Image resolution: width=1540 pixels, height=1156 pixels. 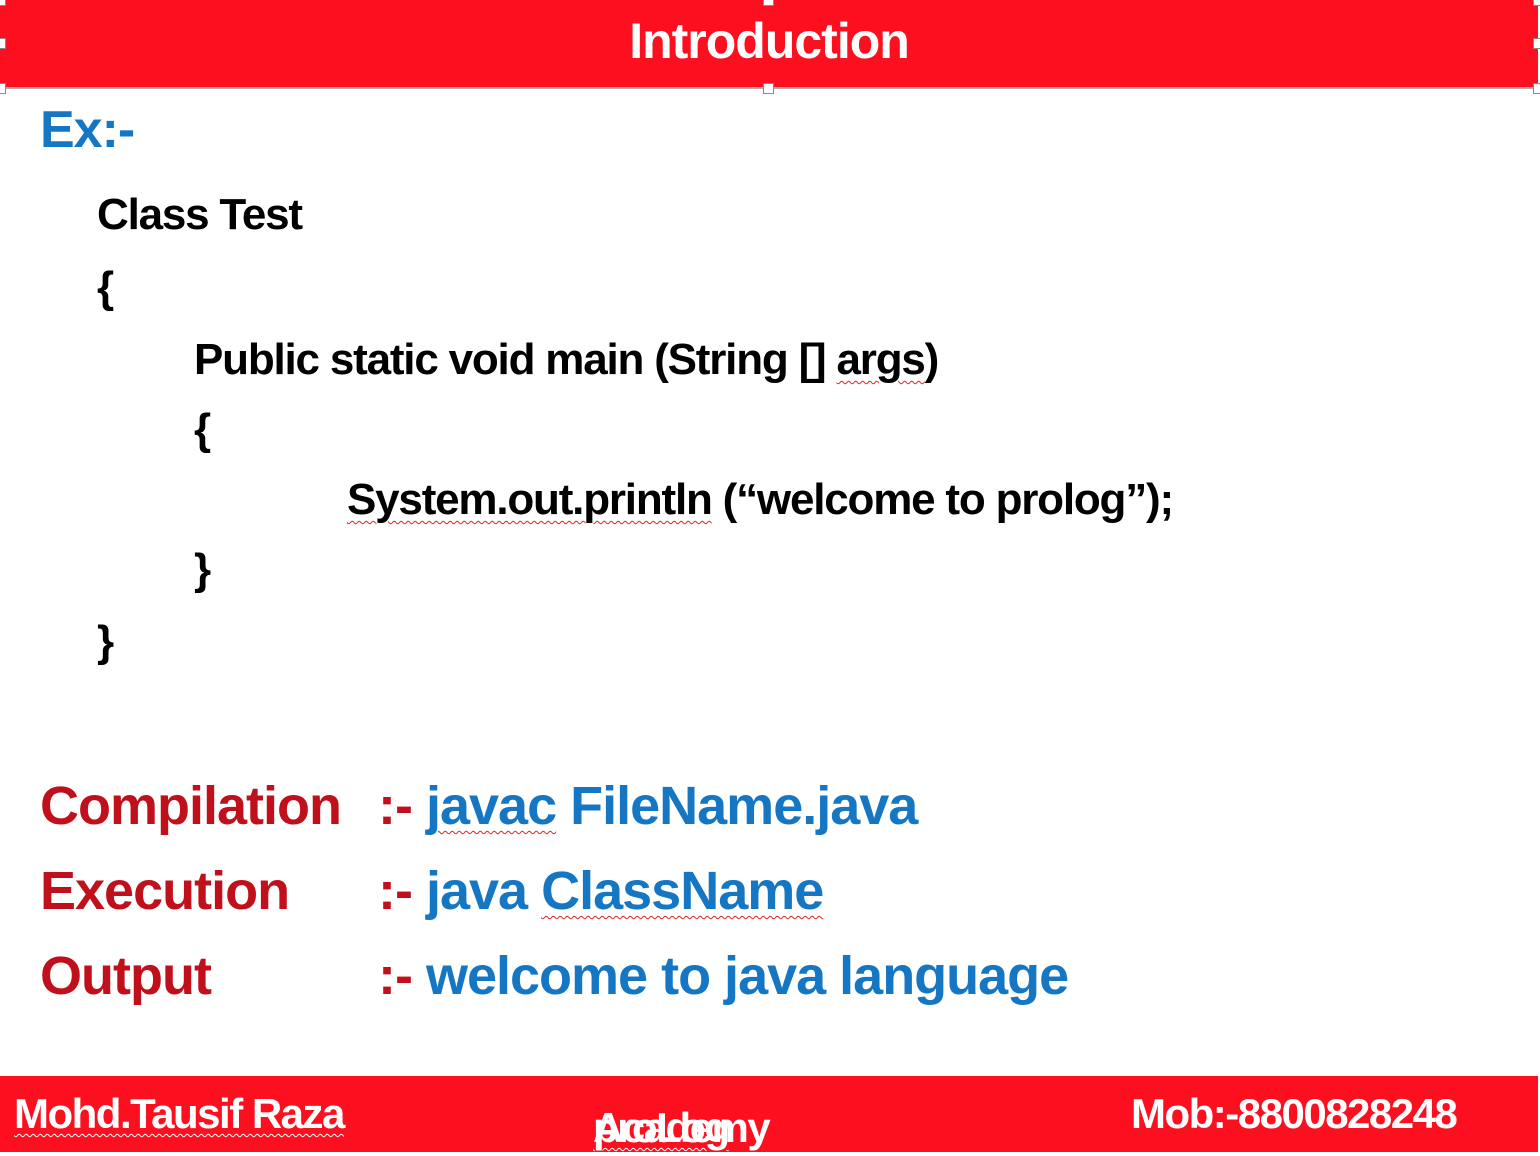 What do you see at coordinates (87, 130) in the screenshot?
I see `example-label: Ex:-` at bounding box center [87, 130].